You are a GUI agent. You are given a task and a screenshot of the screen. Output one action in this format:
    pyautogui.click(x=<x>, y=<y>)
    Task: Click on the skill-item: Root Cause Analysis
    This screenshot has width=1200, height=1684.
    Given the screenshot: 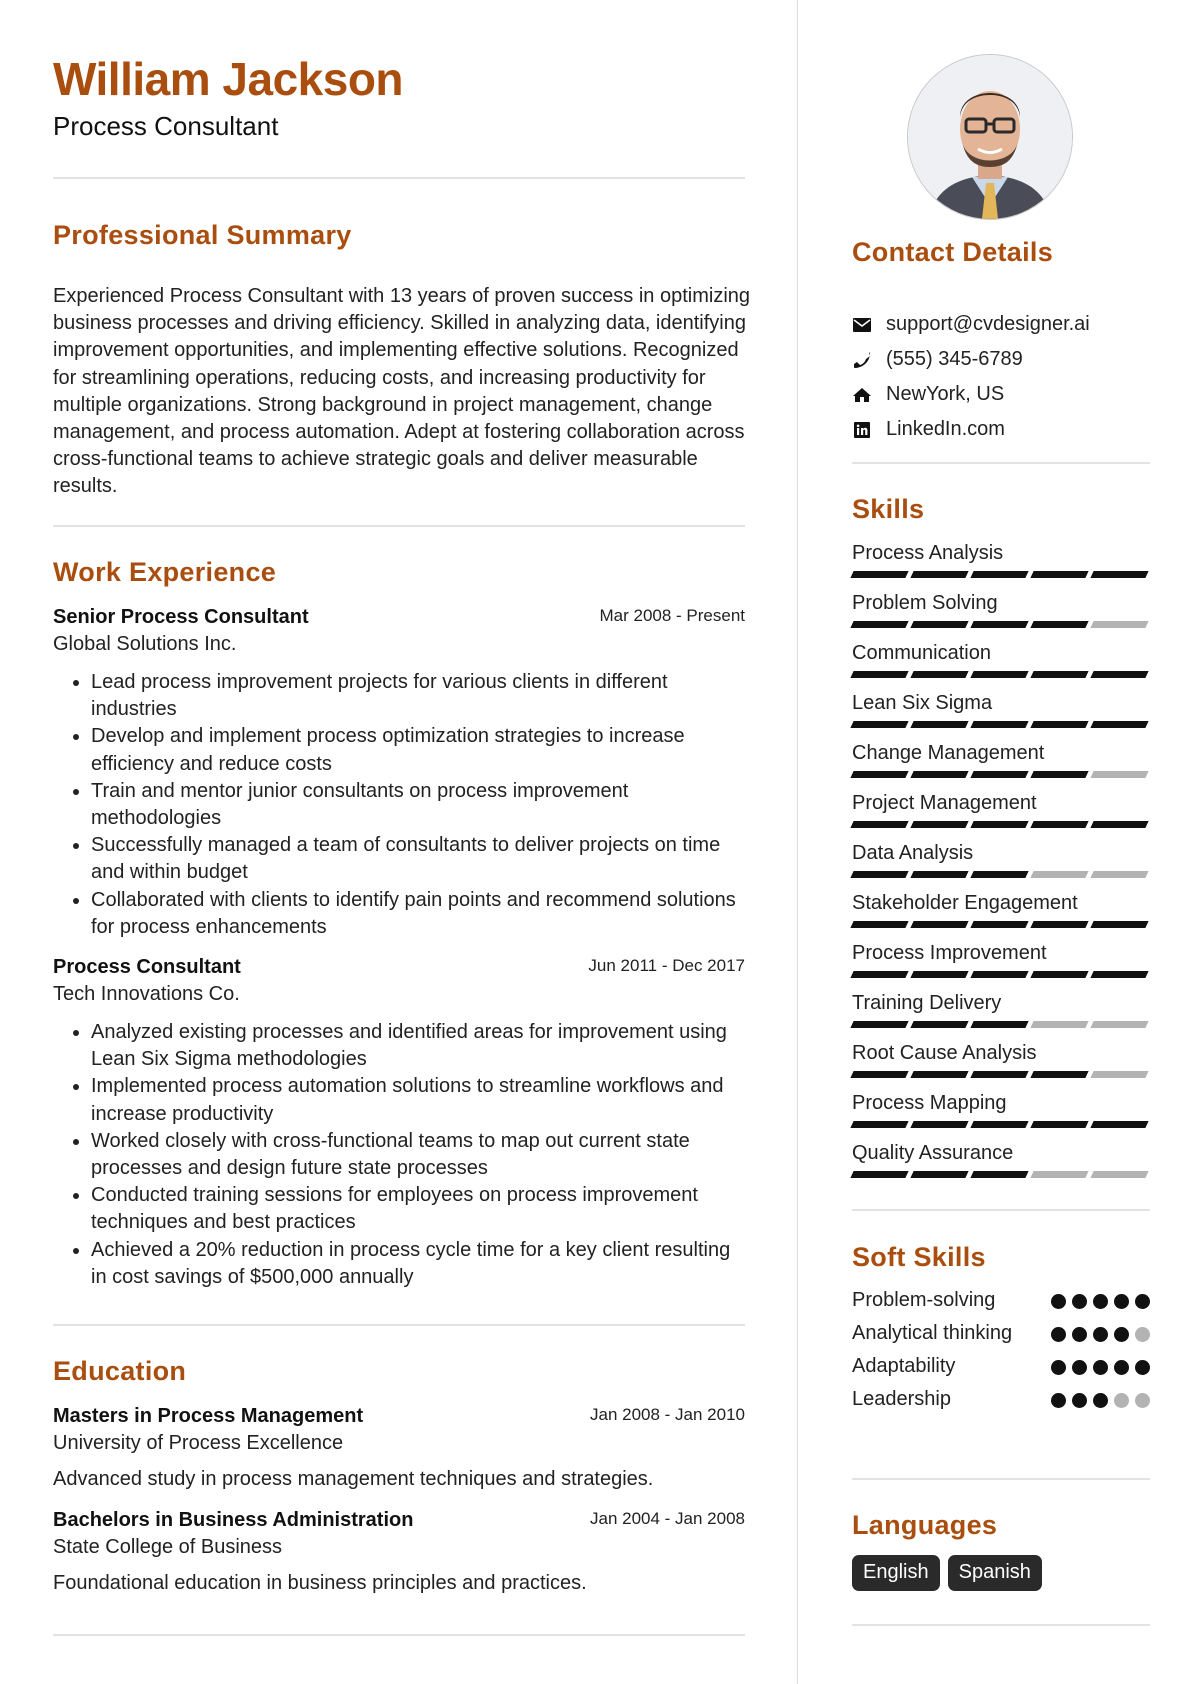 What is the action you would take?
    pyautogui.click(x=1000, y=1066)
    